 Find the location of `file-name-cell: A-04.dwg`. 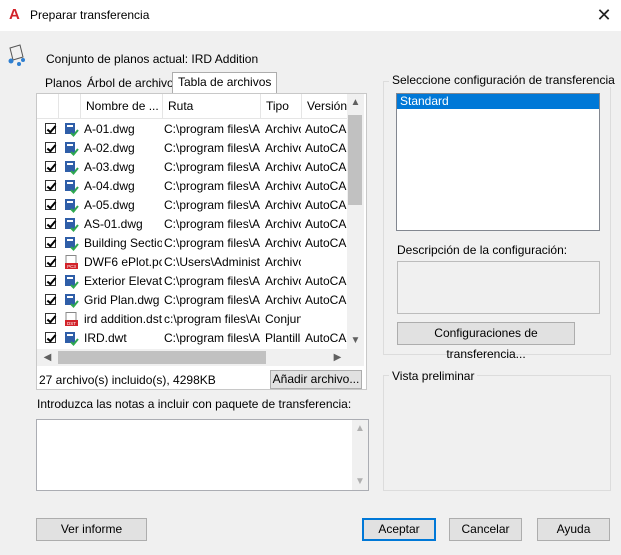

file-name-cell: A-04.dwg is located at coordinates (109, 186).